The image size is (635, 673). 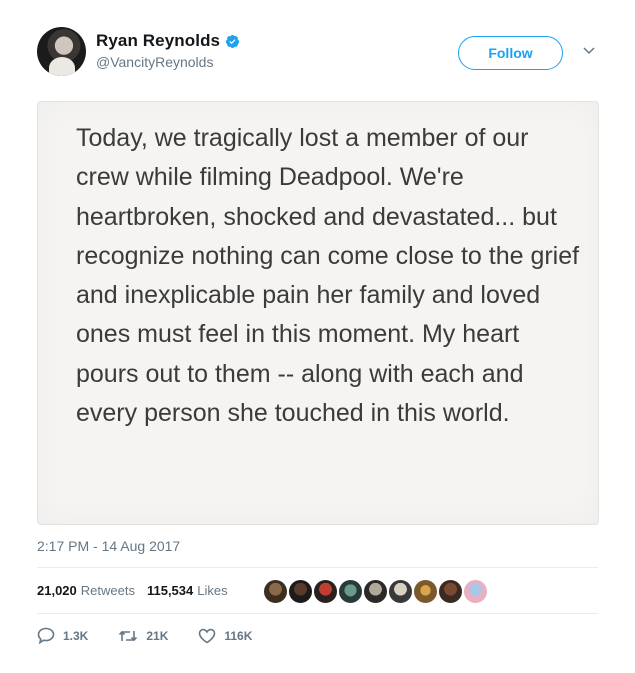 What do you see at coordinates (322, 53) in the screenshot?
I see `tweet-header: Ryan Reynolds @VancityReynolds Follow` at bounding box center [322, 53].